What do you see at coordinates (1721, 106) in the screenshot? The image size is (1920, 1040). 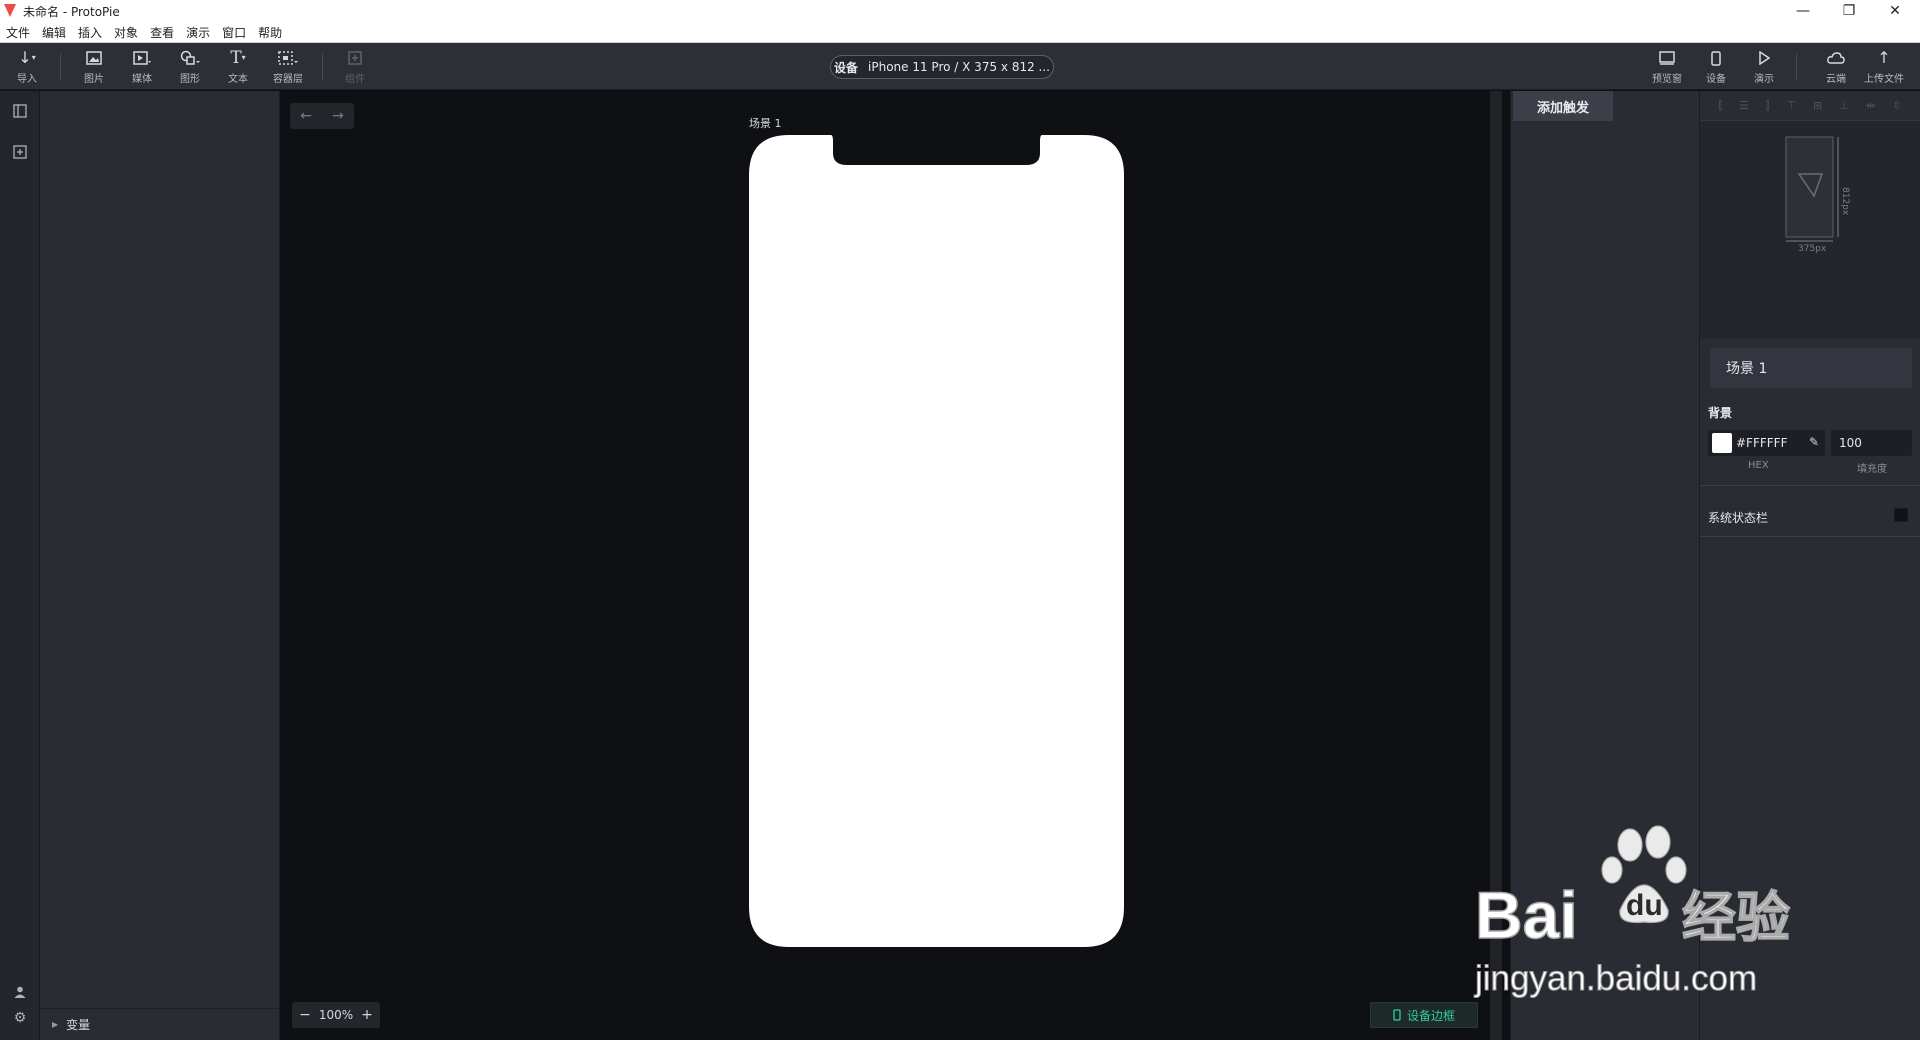 I see `align-left-icon: ⫿` at bounding box center [1721, 106].